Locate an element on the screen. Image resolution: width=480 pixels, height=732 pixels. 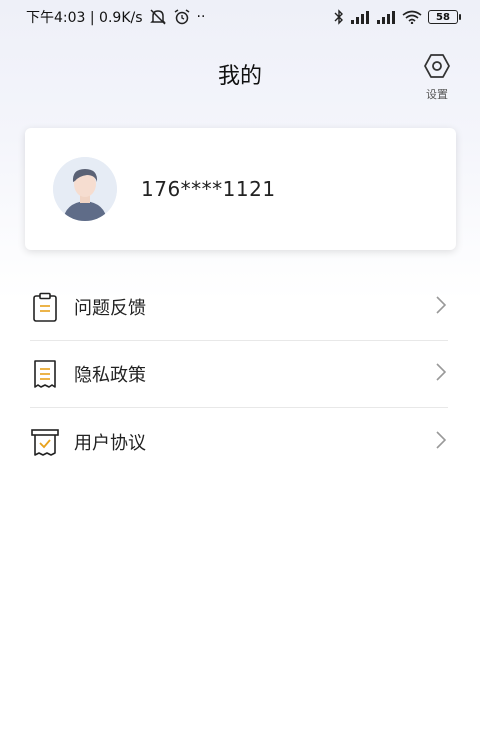
status-left: 下午4:03 | 0.9K/s ·· is located at coordinates (115, 17).